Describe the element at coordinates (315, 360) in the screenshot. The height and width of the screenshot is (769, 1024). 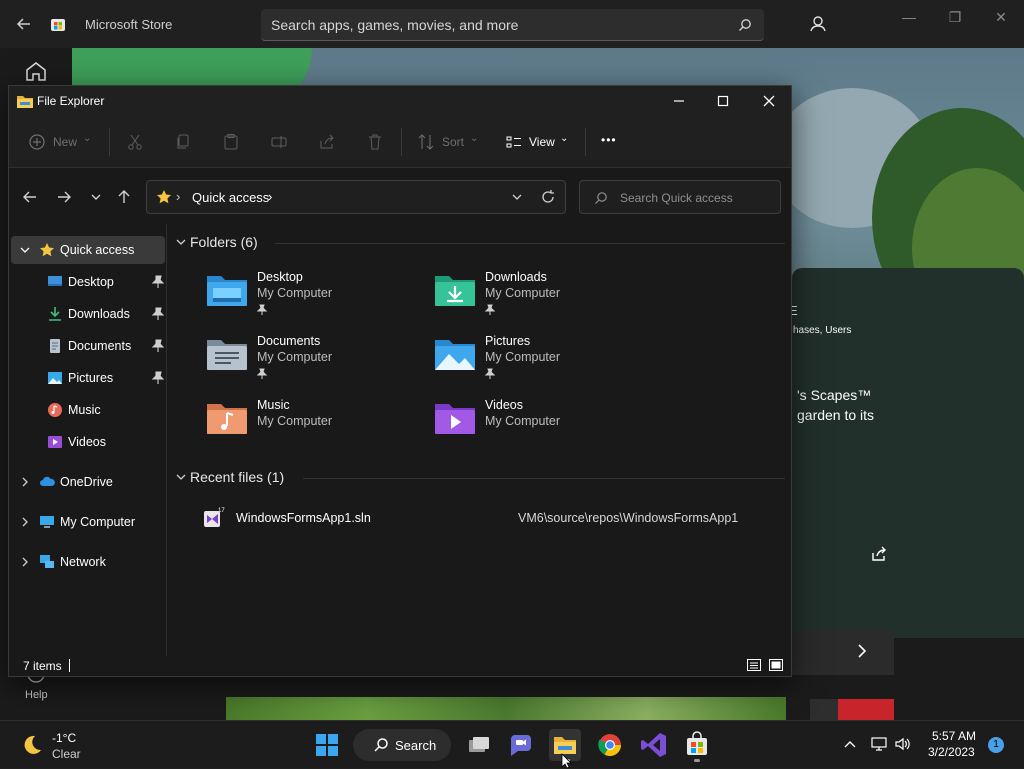
I see `folder-tile-documents: Documents My Computer` at that location.